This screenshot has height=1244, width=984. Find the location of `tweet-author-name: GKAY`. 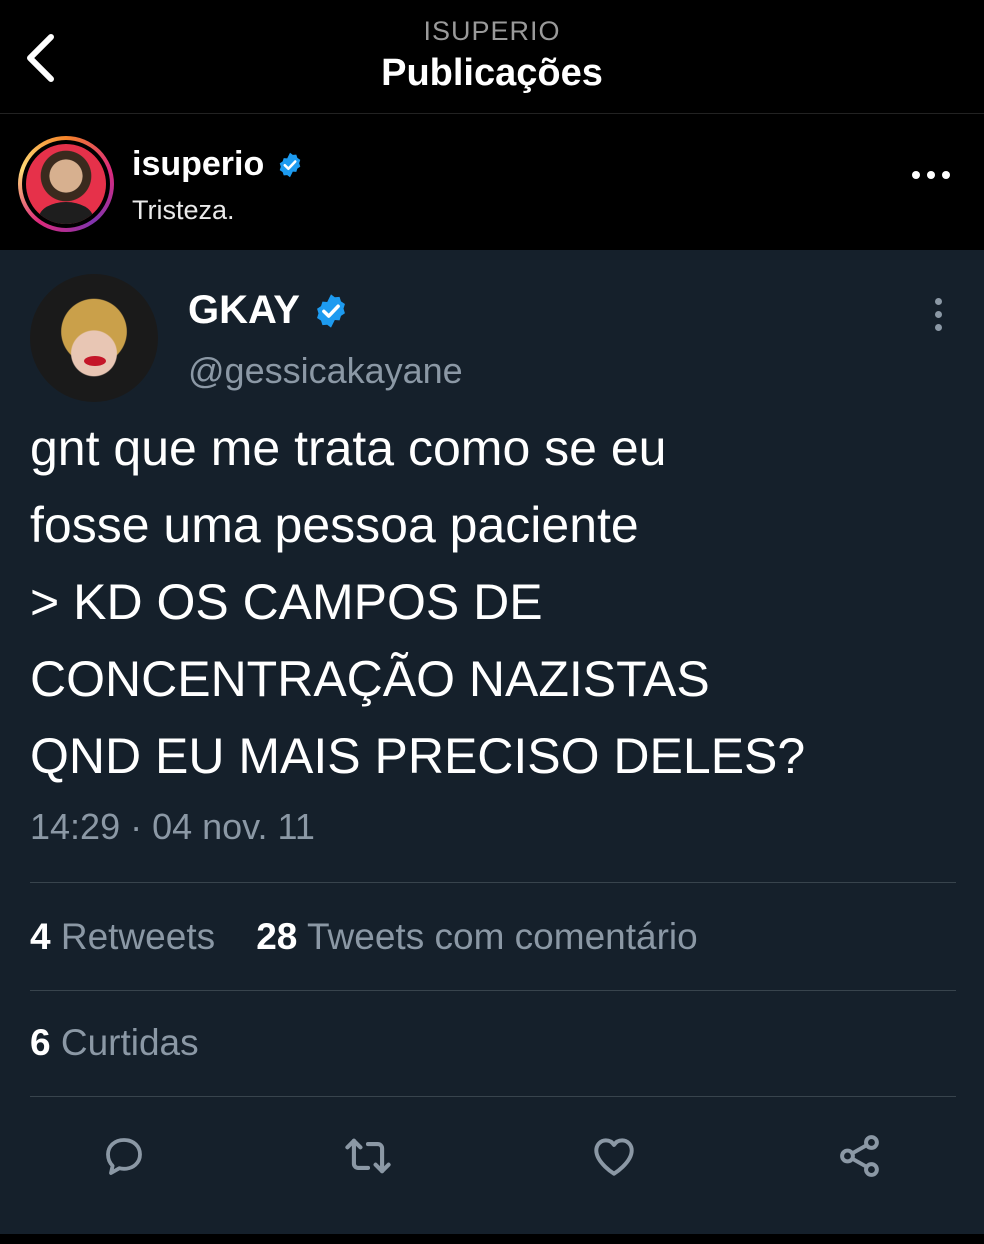

tweet-author-name: GKAY is located at coordinates (244, 310).